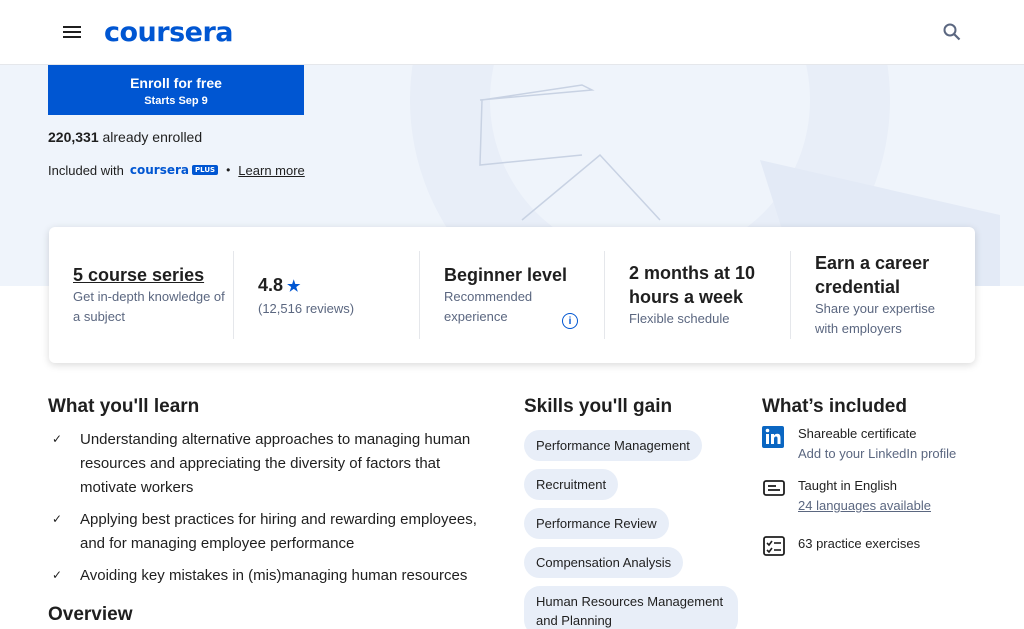 This screenshot has width=1024, height=629. I want to click on hamburger-menu-icon, so click(72, 32).